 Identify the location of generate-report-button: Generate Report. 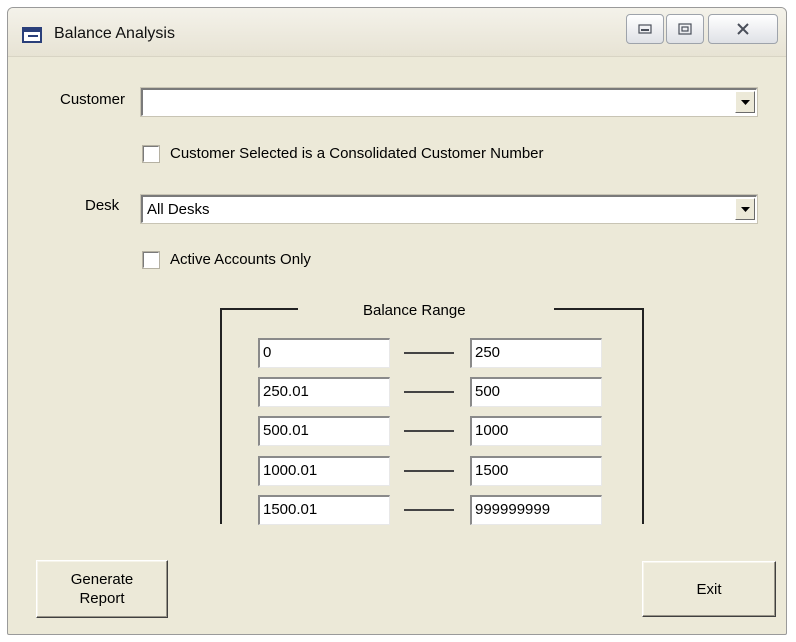
(102, 589).